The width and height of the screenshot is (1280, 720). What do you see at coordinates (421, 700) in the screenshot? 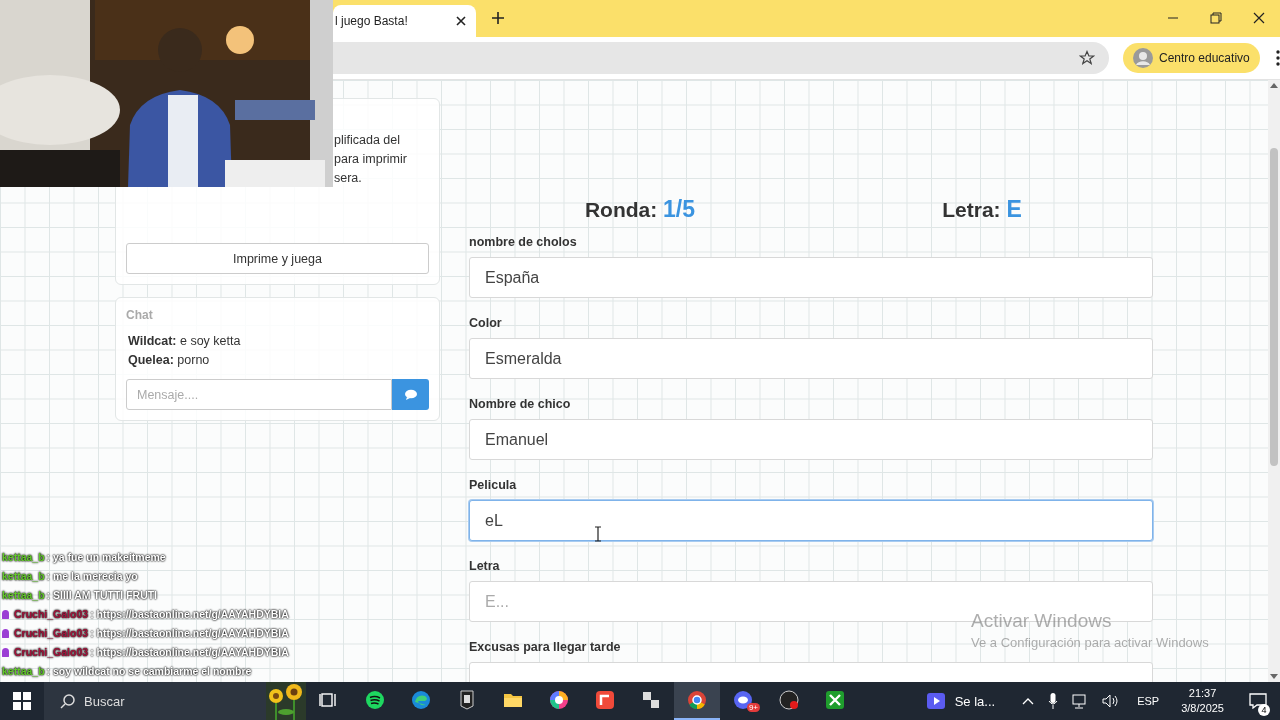
I see `edge-browser-icon` at bounding box center [421, 700].